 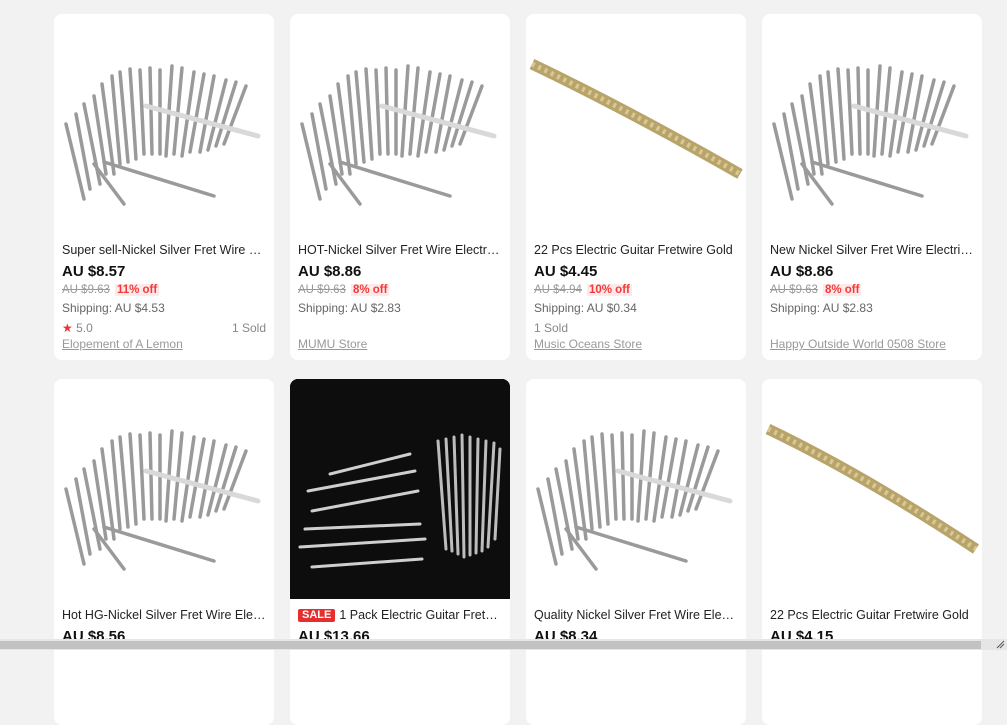 What do you see at coordinates (164, 308) in the screenshot?
I see `shipping-cost: Shipping: AU $4.53` at bounding box center [164, 308].